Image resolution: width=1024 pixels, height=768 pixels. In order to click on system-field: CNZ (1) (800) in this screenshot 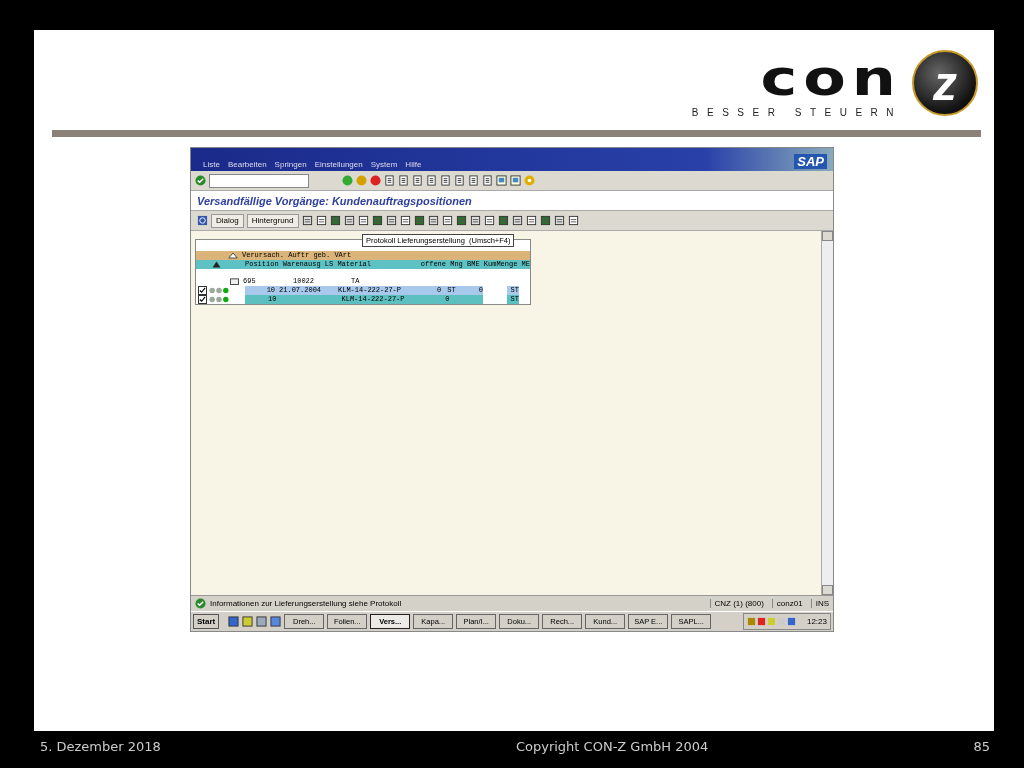, I will do `click(738, 603)`.